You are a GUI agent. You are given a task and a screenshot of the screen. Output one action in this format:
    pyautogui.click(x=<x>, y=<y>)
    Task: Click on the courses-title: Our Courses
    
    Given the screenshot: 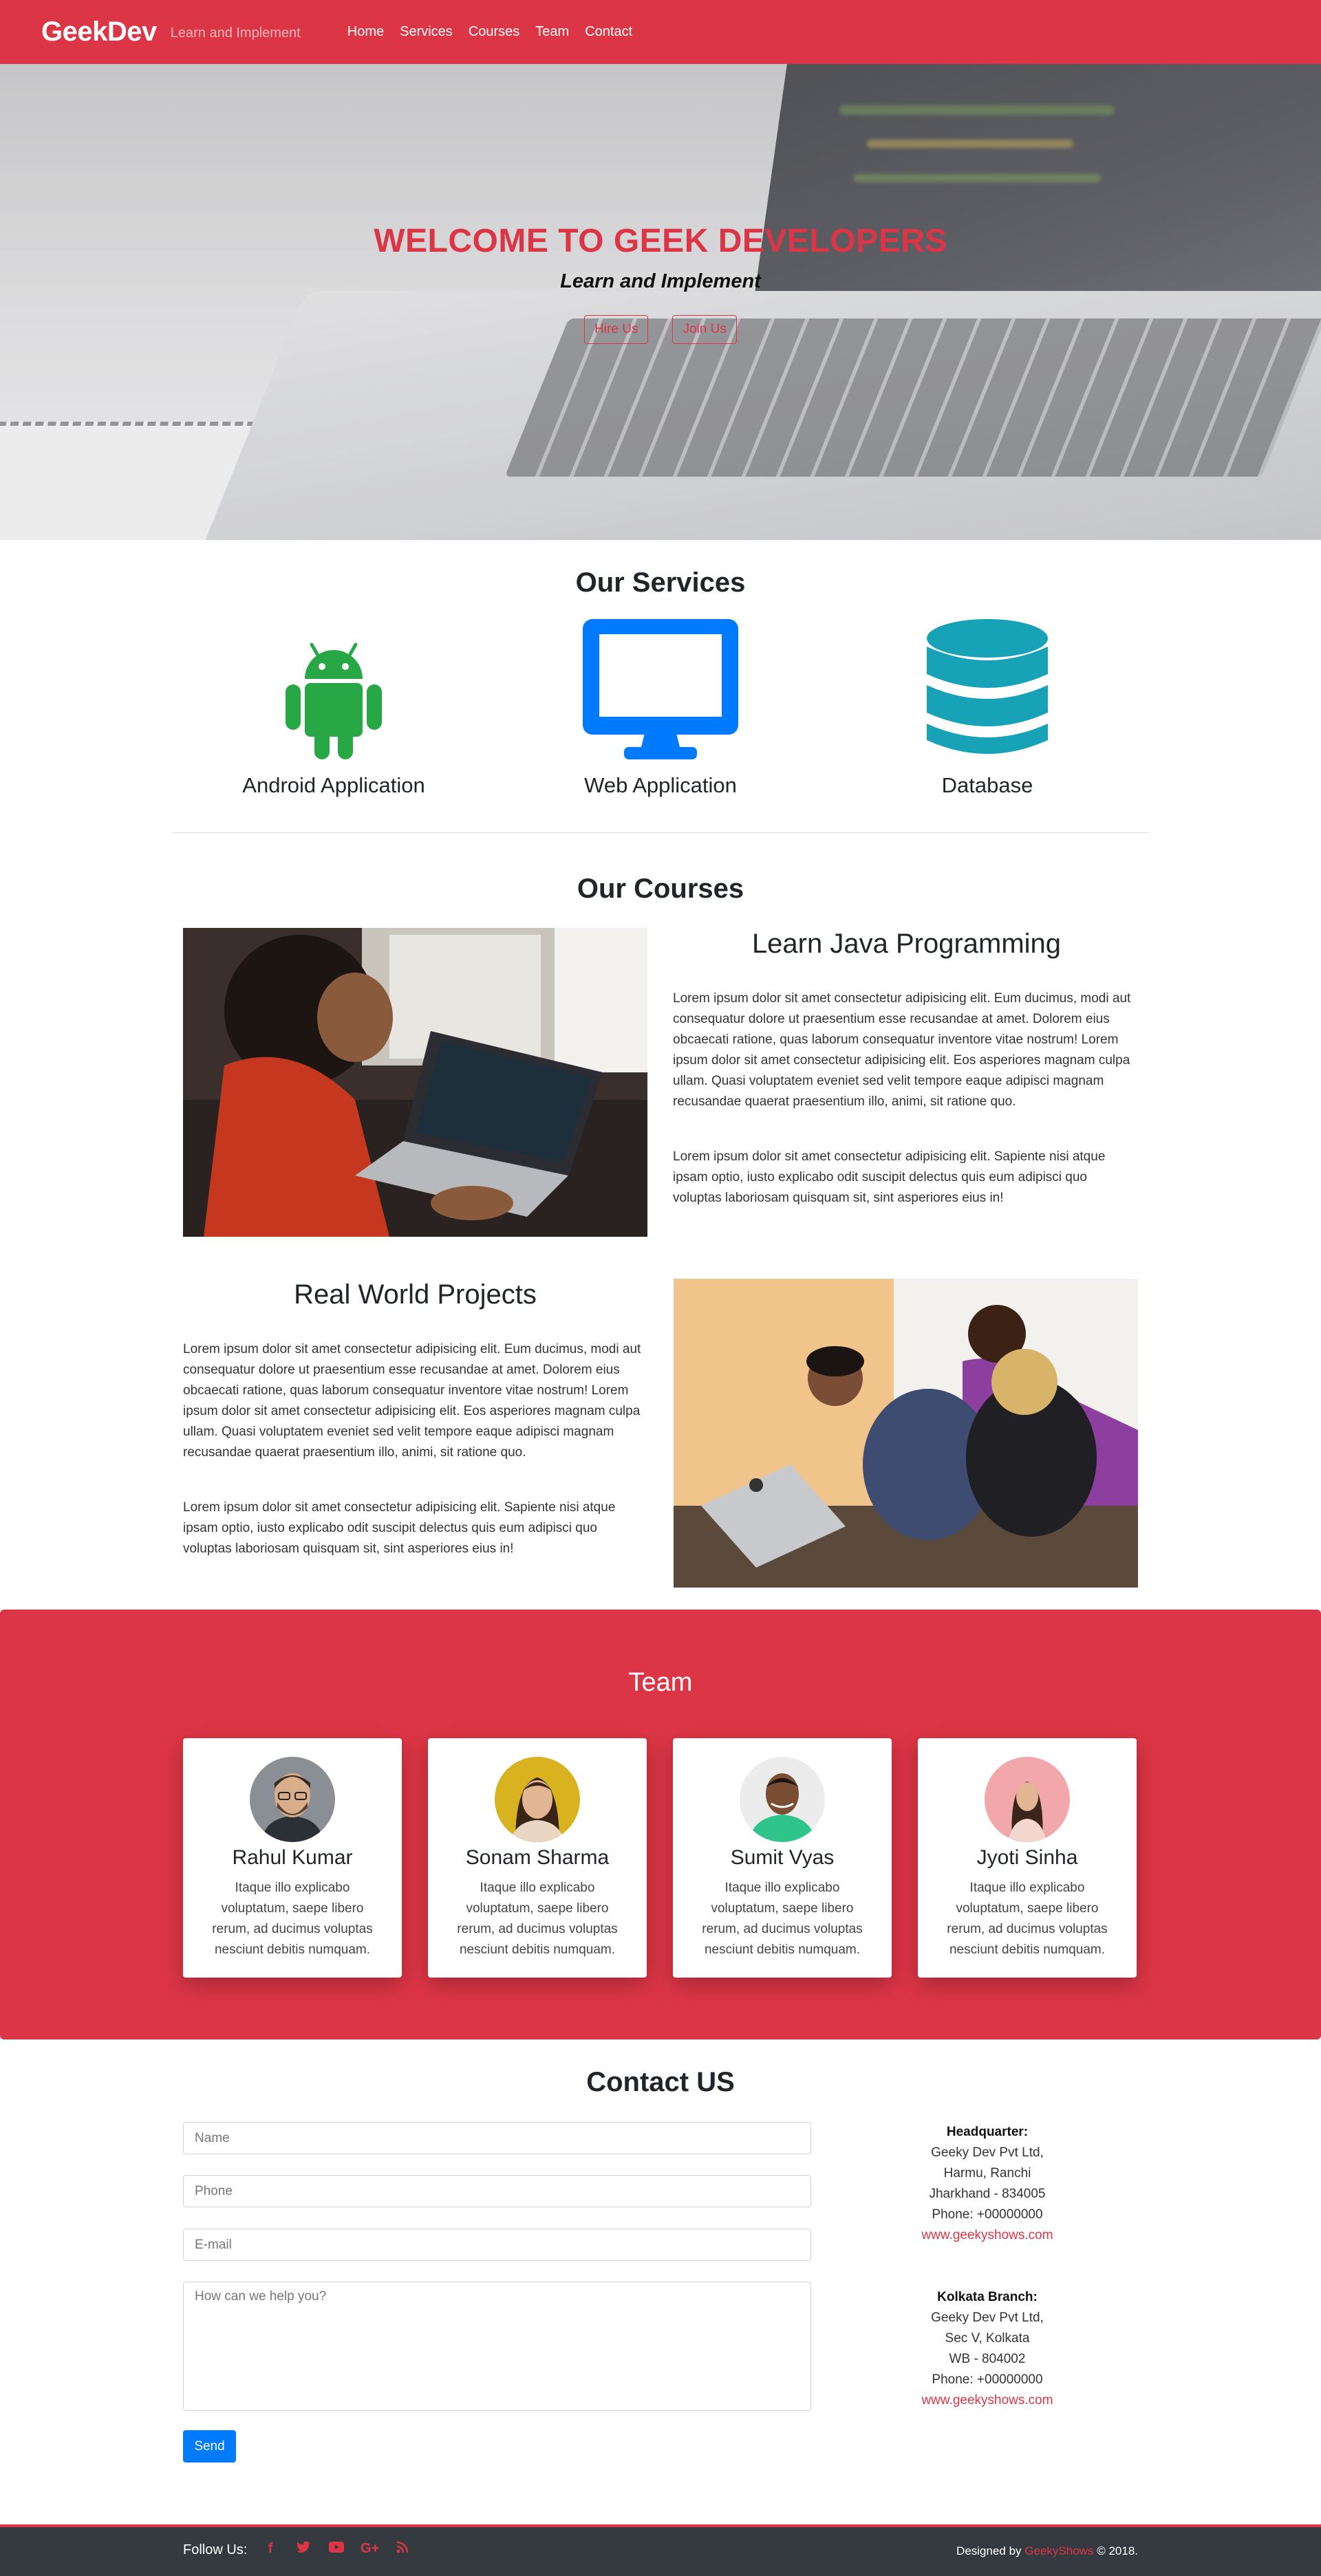 What is the action you would take?
    pyautogui.click(x=660, y=889)
    